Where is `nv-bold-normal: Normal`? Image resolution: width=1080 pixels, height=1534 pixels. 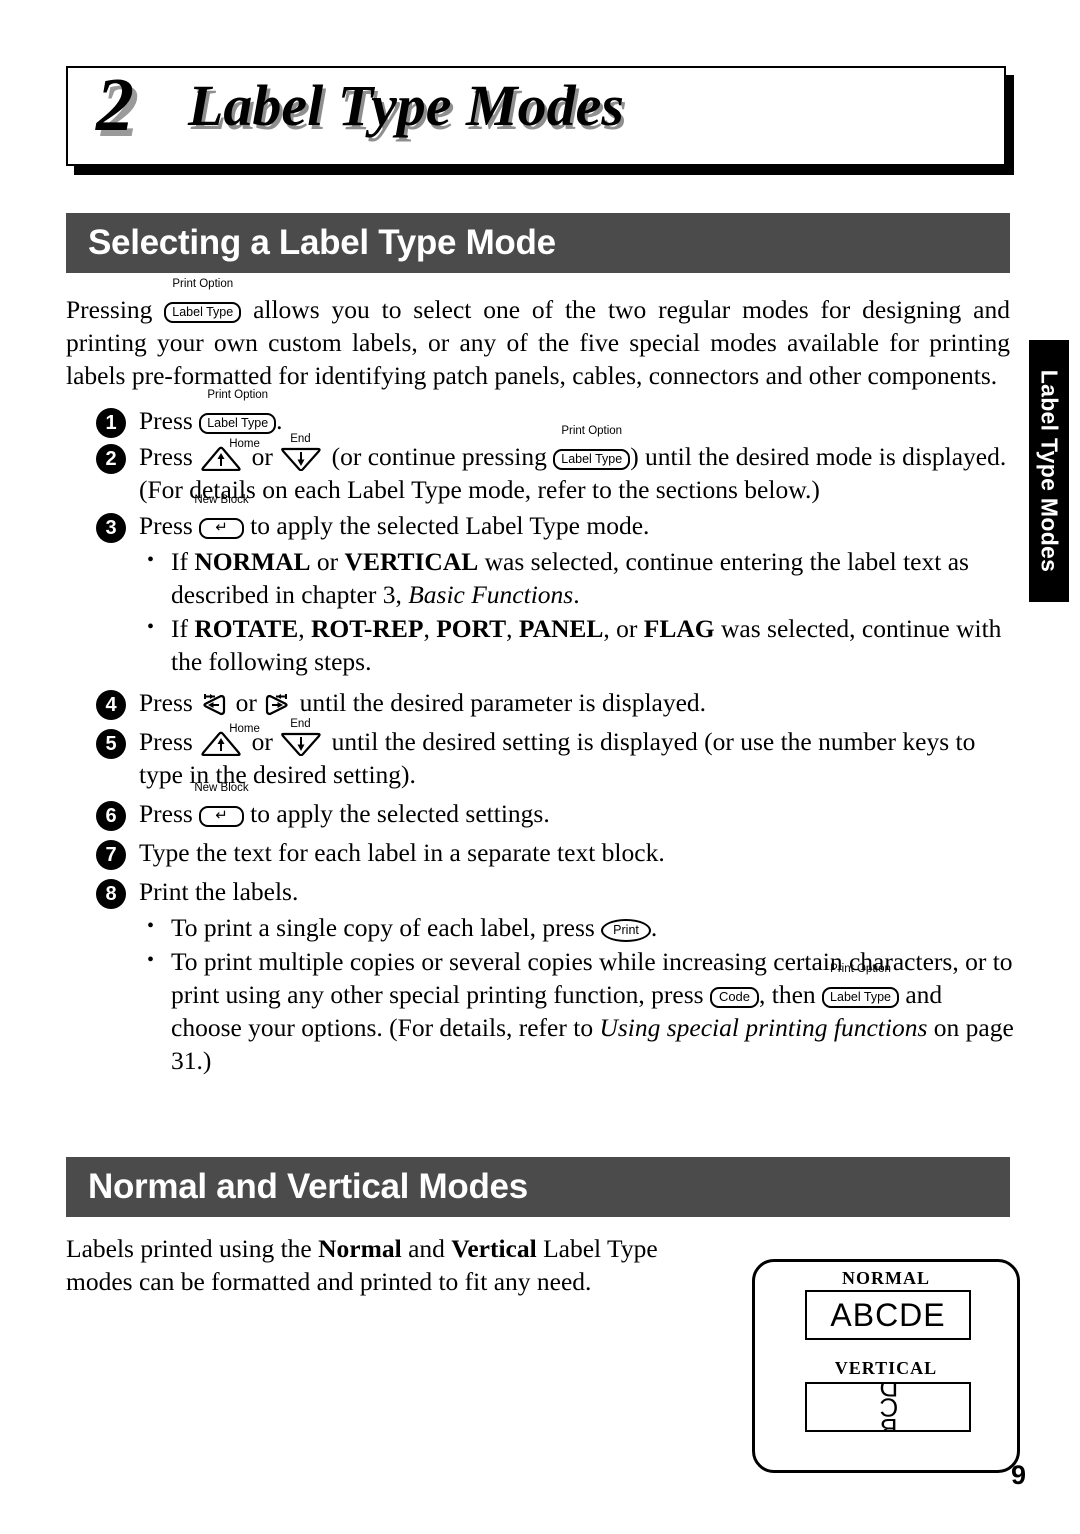
nv-bold-normal: Normal is located at coordinates (360, 1248).